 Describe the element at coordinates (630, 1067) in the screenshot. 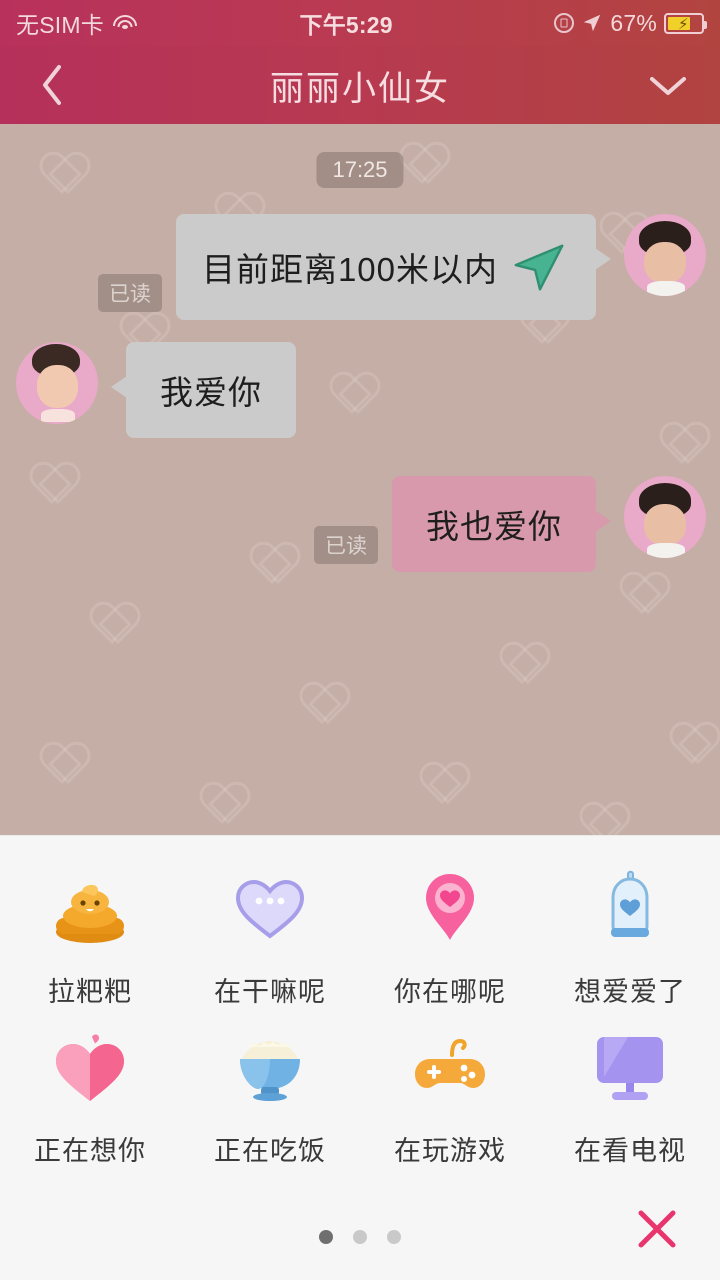

I see `tv-monitor-icon` at that location.